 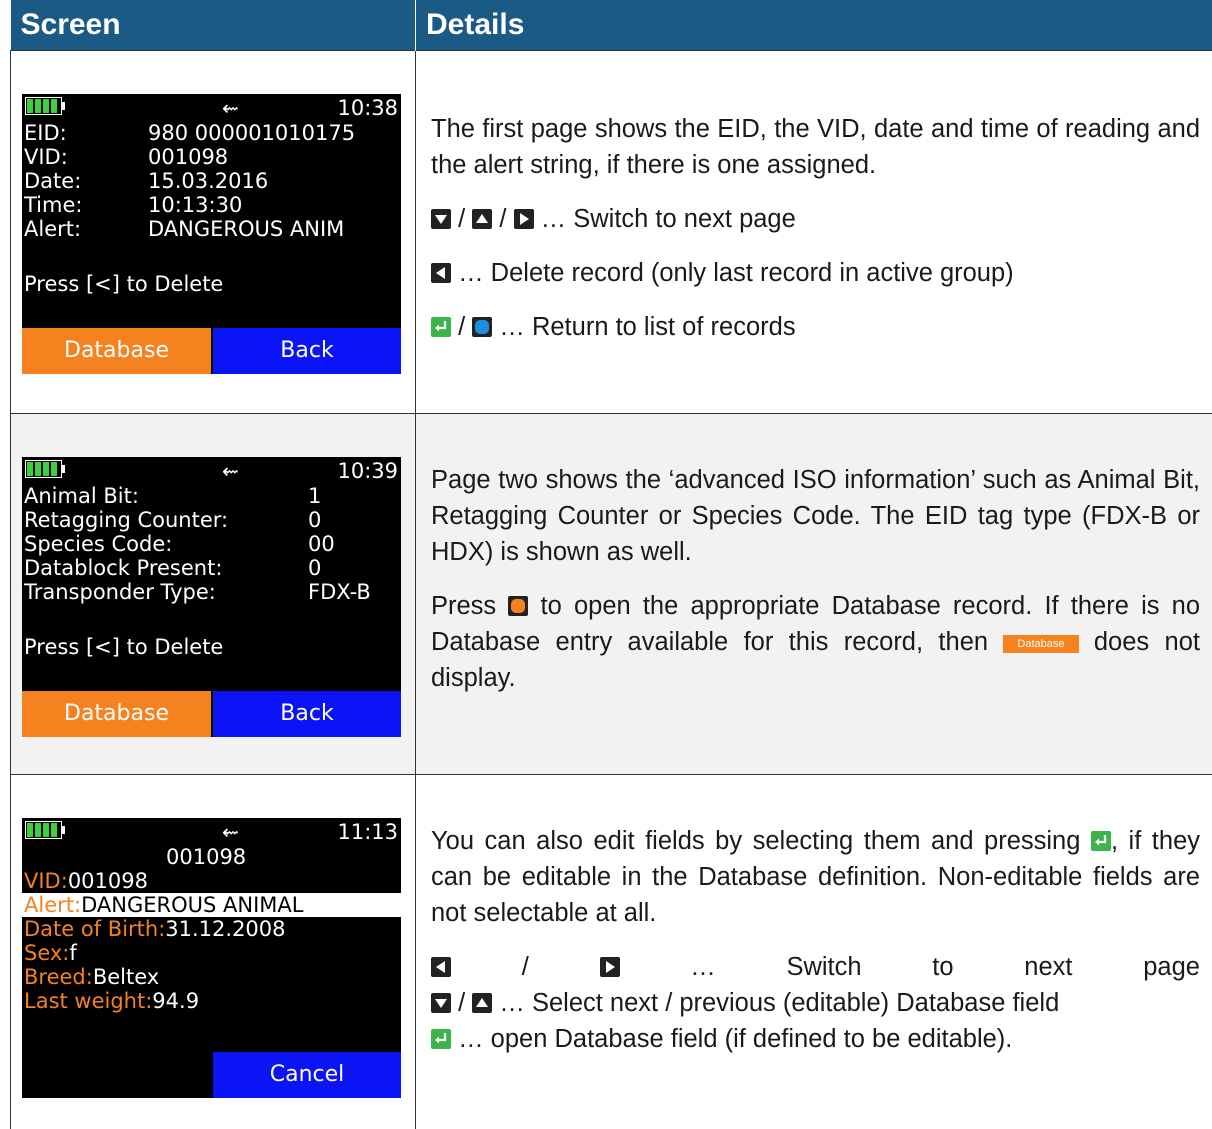 I want to click on clock: 10:38, so click(x=367, y=108).